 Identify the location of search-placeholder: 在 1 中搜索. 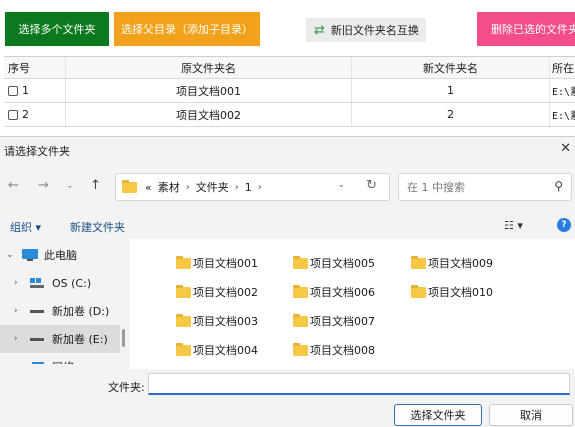
(436, 187).